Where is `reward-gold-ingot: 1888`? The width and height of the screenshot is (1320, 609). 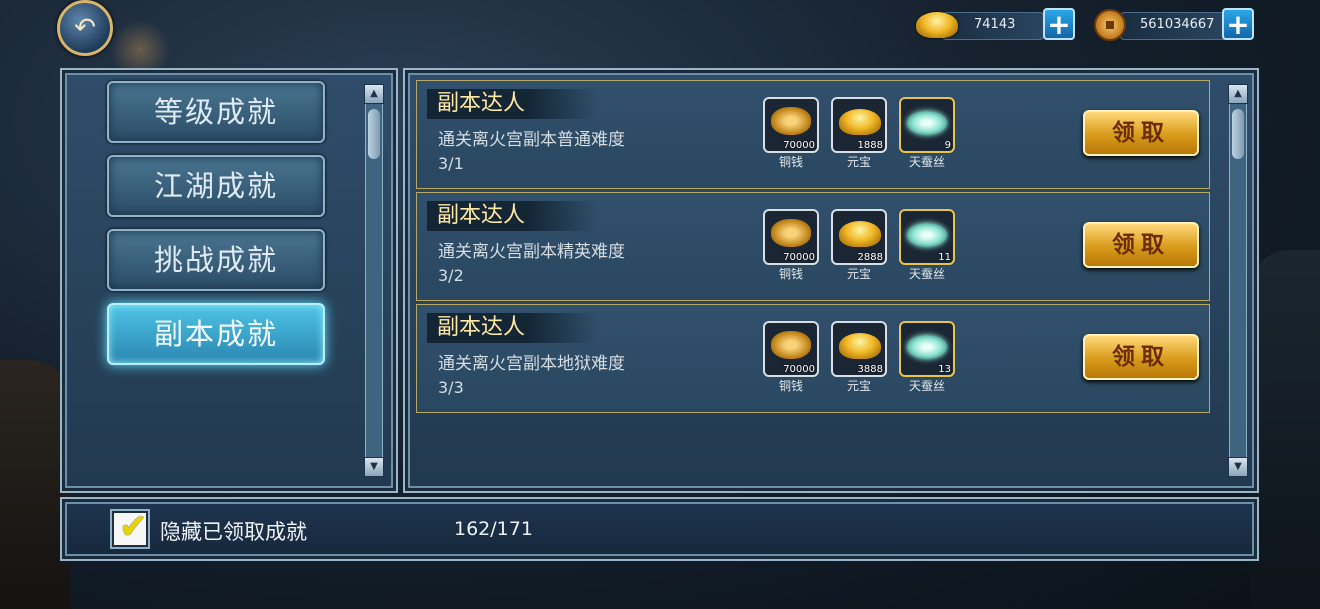 reward-gold-ingot: 1888 is located at coordinates (859, 125).